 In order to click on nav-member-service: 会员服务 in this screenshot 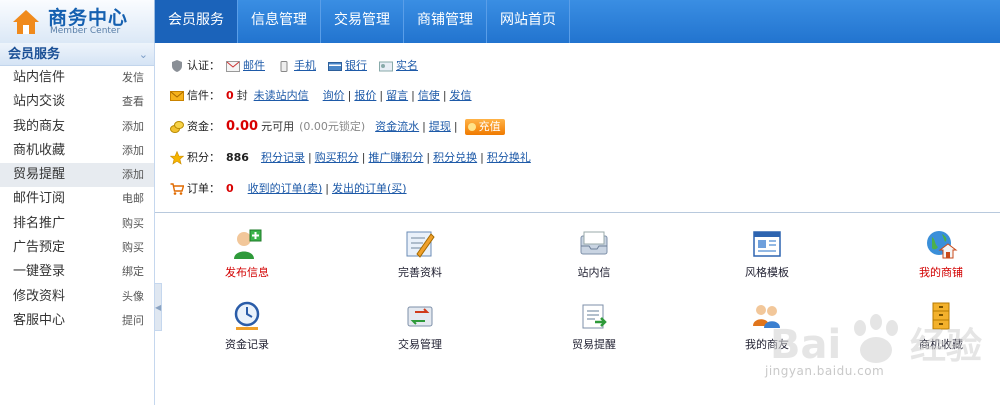, I will do `click(196, 21)`.